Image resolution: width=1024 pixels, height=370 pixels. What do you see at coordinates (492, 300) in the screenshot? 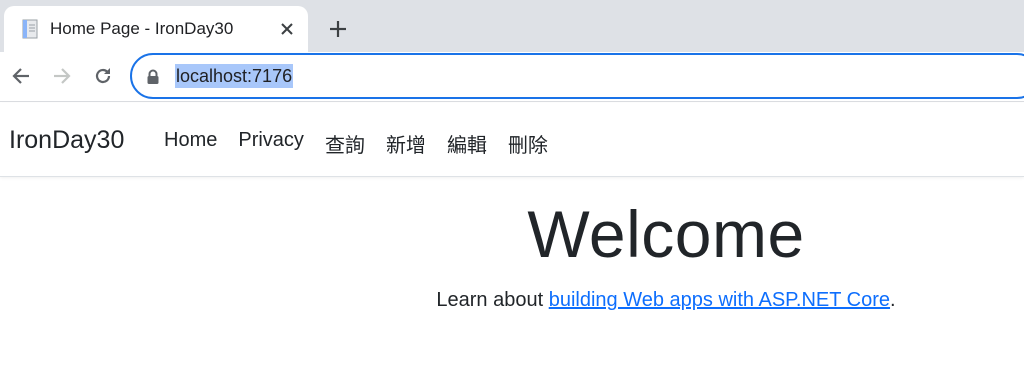
I see `learn-prefix: Learn about` at bounding box center [492, 300].